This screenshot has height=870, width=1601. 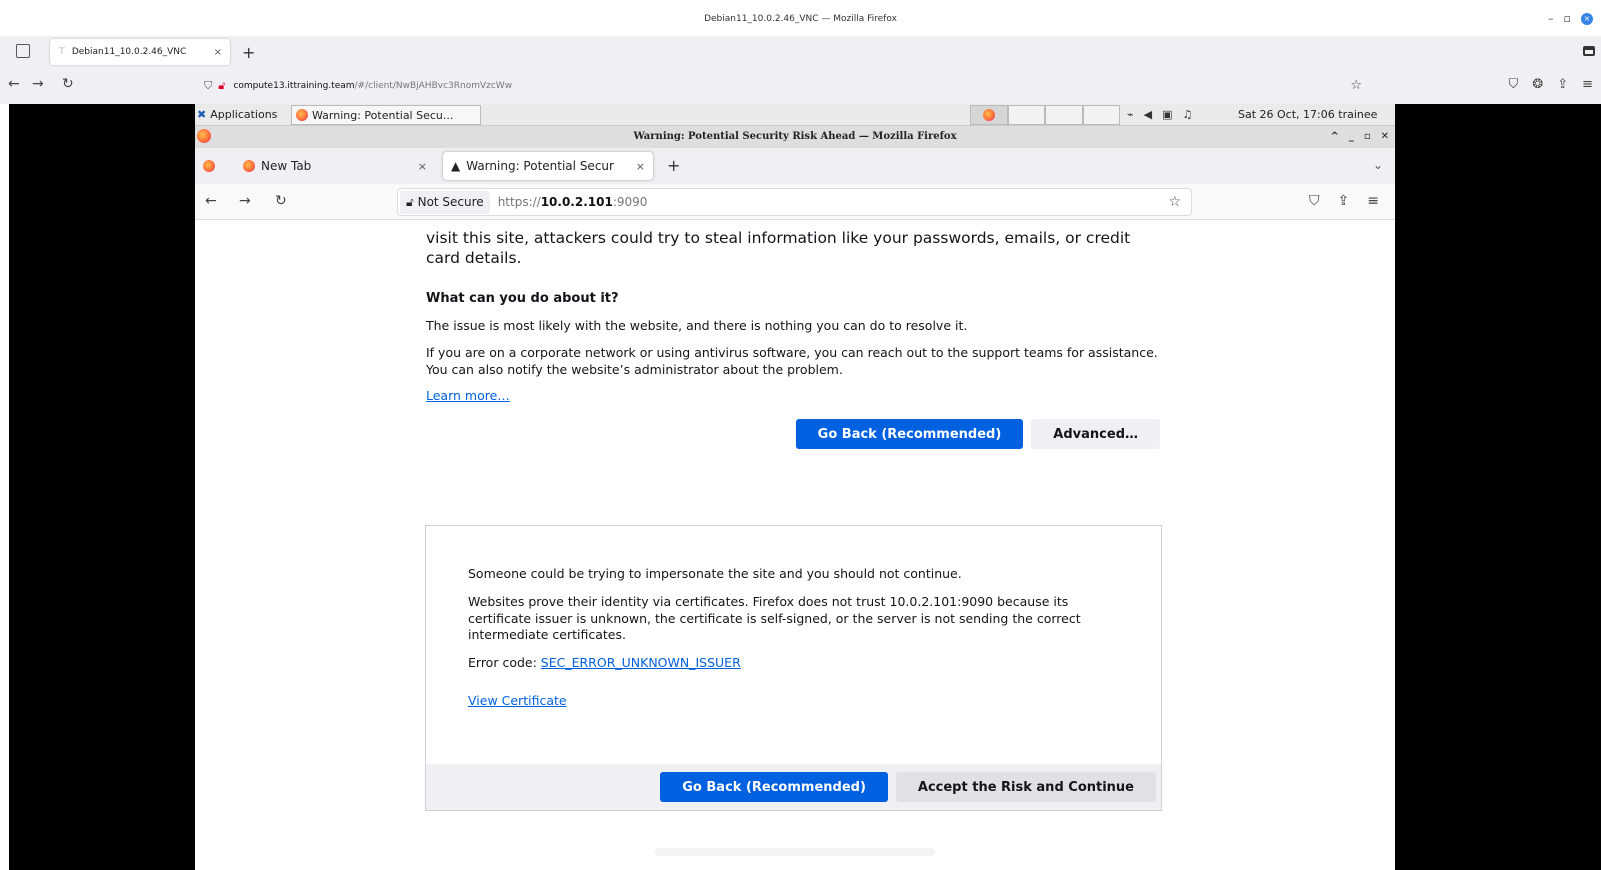 I want to click on tracking-shield-icon: ⛉, so click(x=208, y=86).